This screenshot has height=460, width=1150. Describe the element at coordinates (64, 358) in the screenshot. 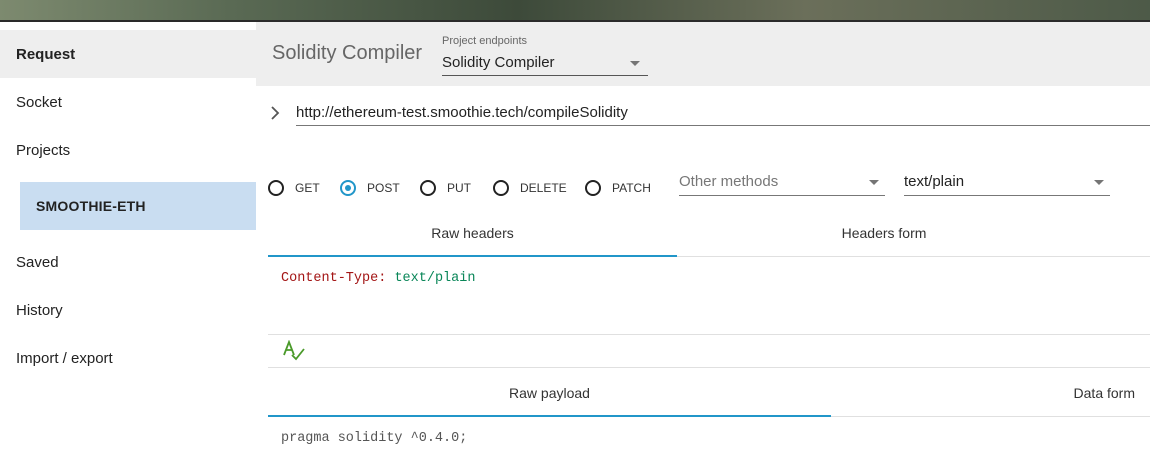

I see `sidebar-item-label: Import / export` at that location.